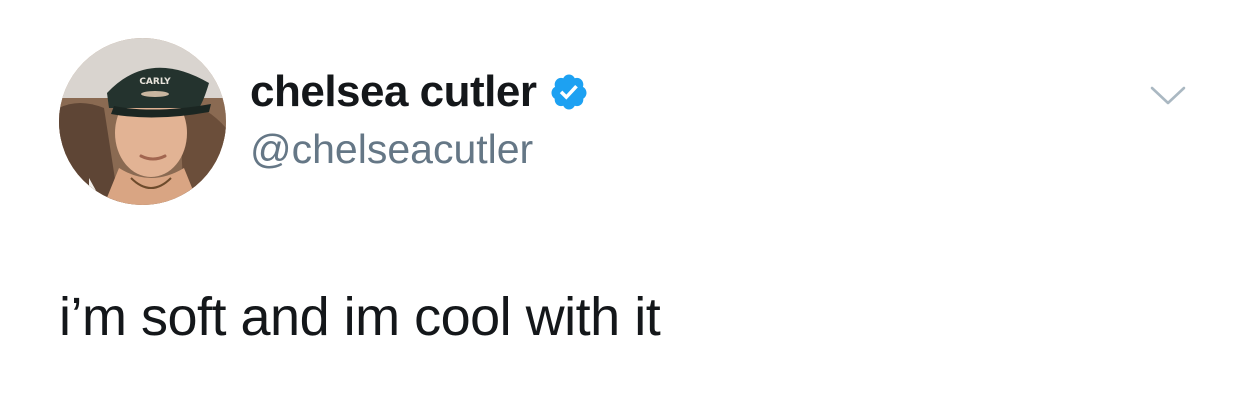  I want to click on author-name-row: chelsea cutler, so click(419, 92).